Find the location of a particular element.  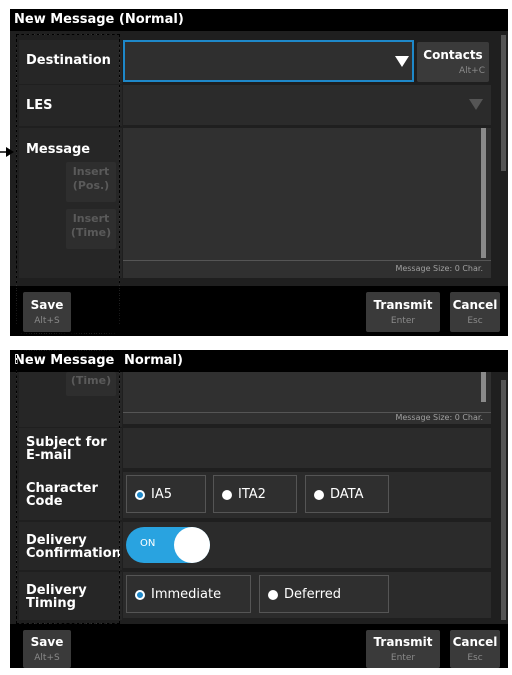

toggle-text: ON is located at coordinates (148, 543).